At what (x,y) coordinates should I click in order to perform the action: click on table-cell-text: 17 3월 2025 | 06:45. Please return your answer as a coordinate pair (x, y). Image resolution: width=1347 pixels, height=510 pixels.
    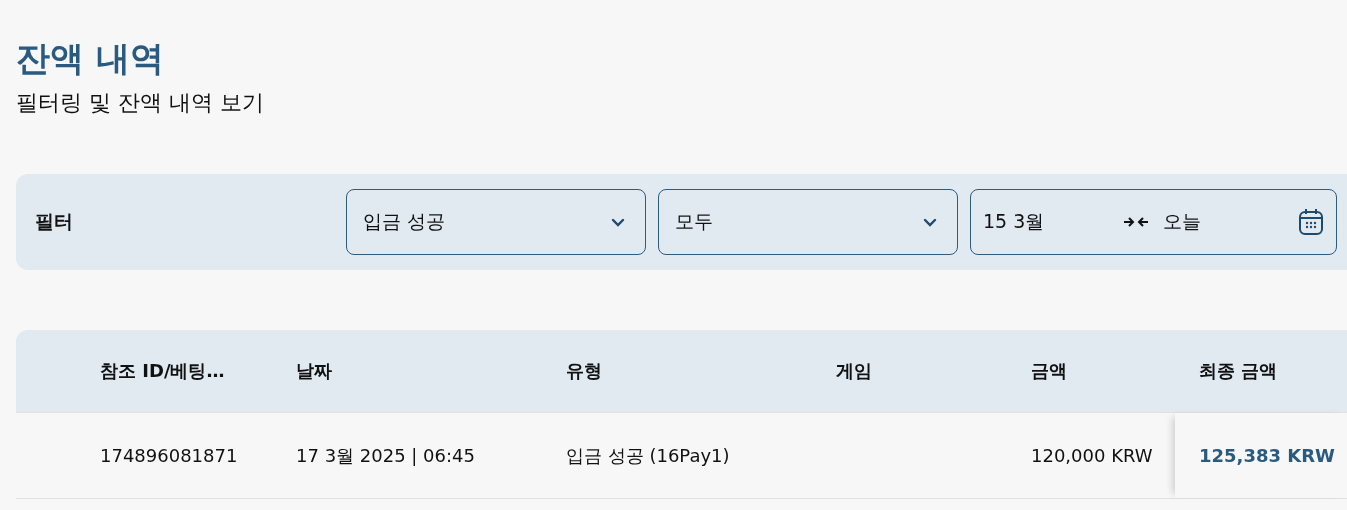
    Looking at the image, I should click on (386, 455).